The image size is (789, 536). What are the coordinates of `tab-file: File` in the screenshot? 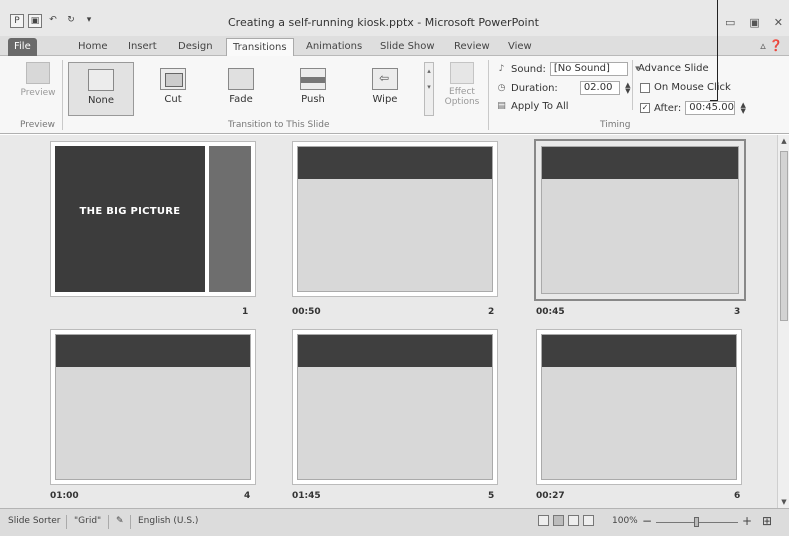 It's located at (22, 47).